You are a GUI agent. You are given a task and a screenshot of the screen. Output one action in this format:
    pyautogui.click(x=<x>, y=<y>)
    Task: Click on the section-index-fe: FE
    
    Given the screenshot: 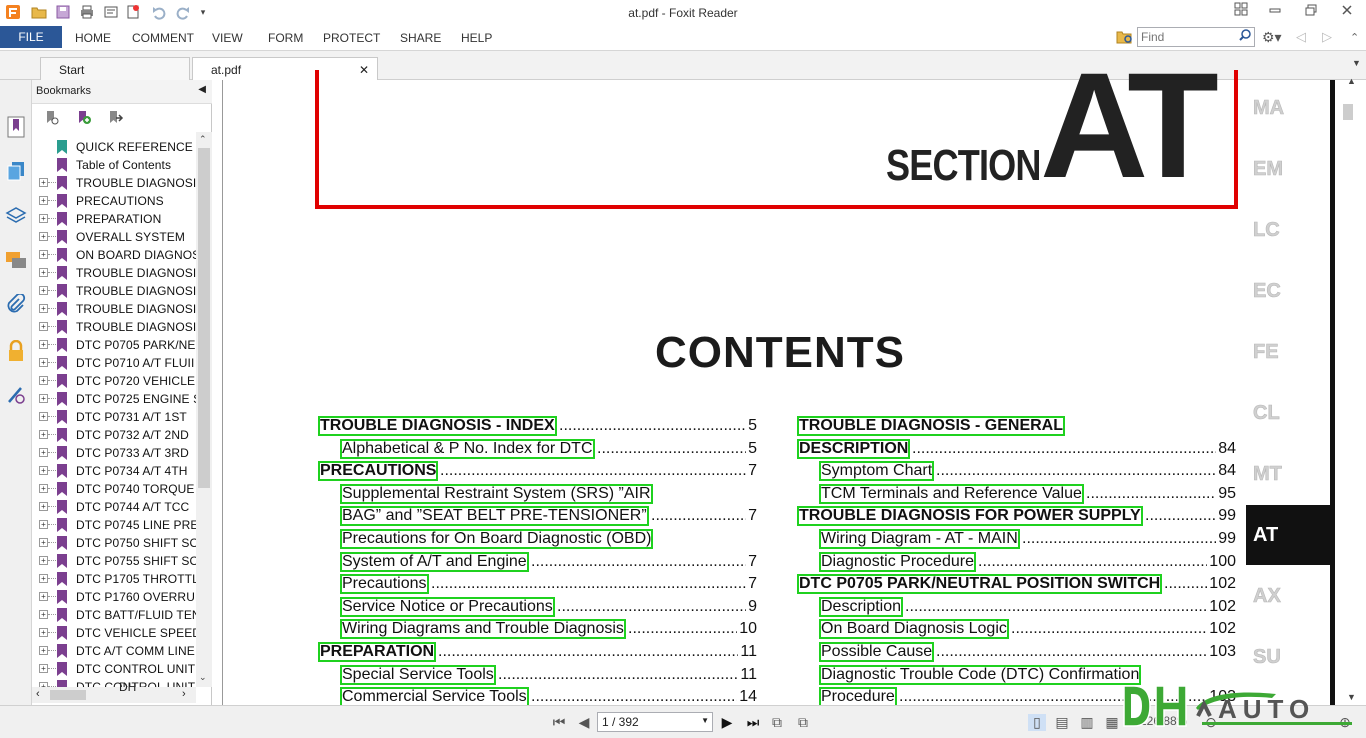 What is the action you would take?
    pyautogui.click(x=1288, y=352)
    